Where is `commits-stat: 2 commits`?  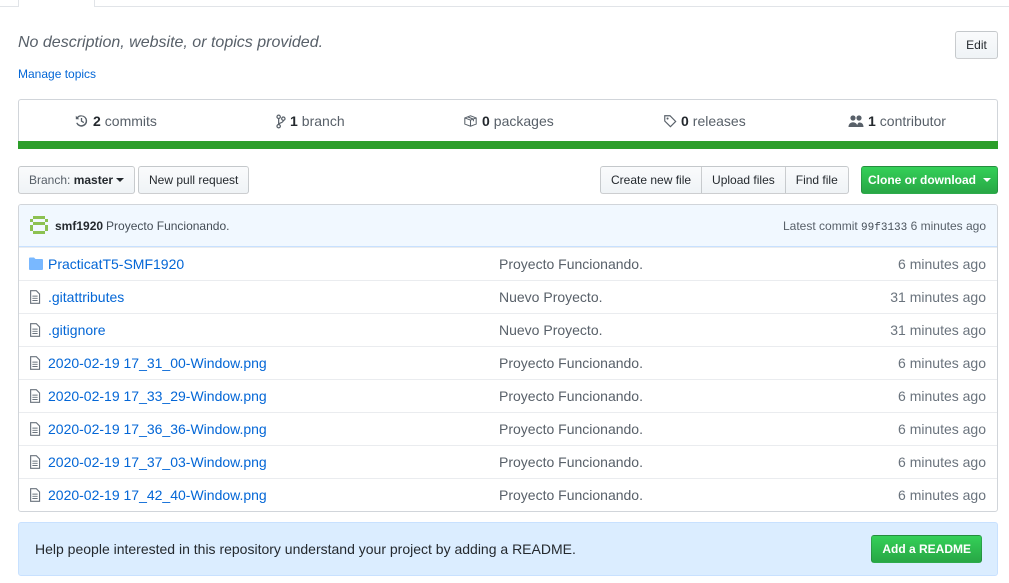 commits-stat: 2 commits is located at coordinates (115, 121).